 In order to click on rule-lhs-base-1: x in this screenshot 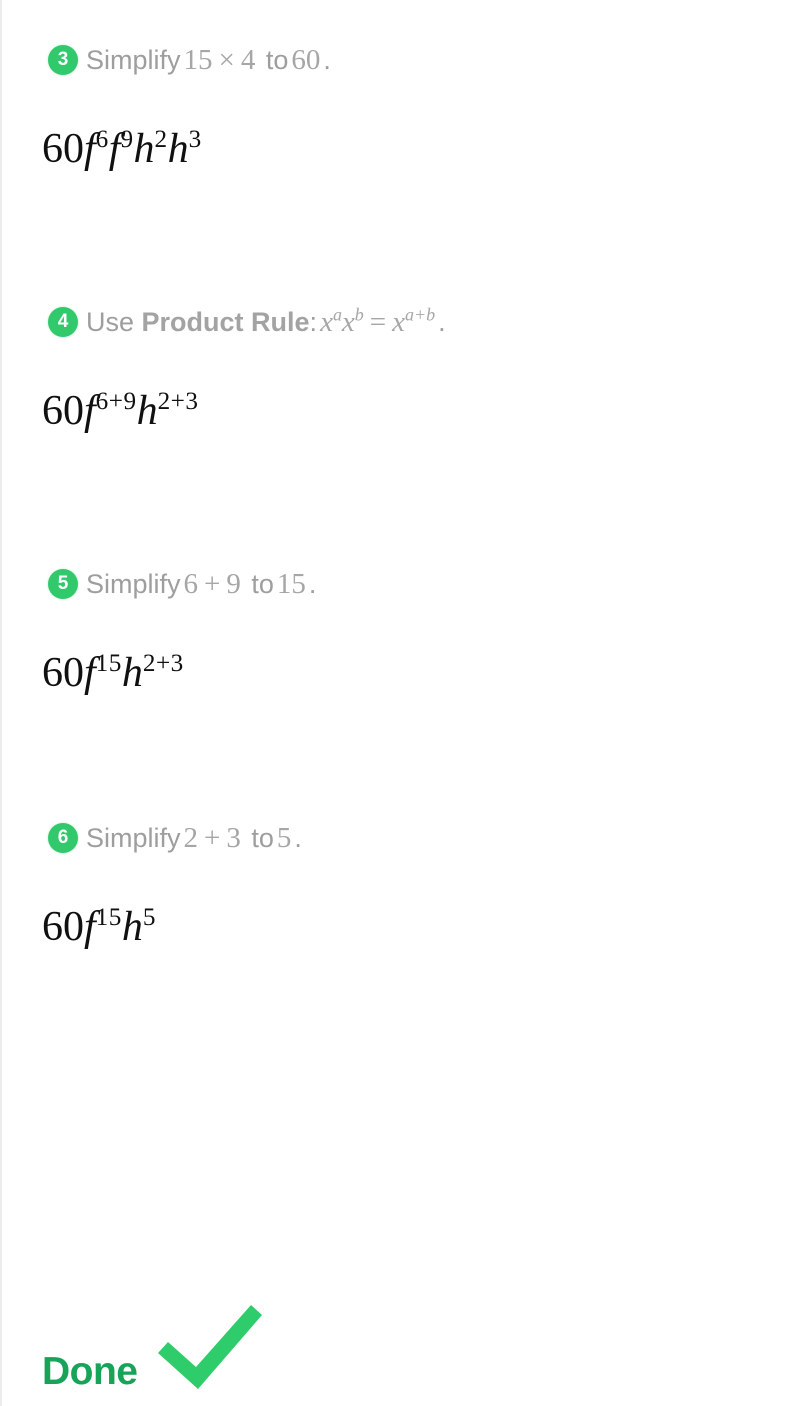, I will do `click(326, 322)`.